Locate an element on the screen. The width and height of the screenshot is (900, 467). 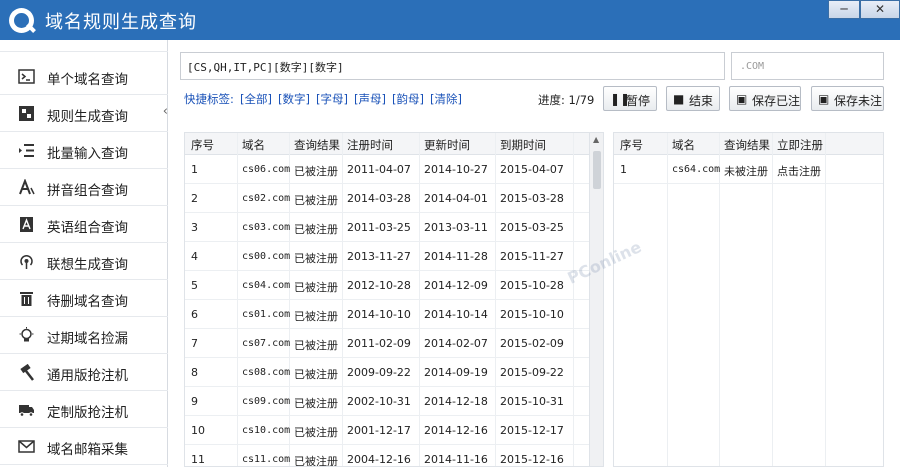
quick-tag-initial: [声母] is located at coordinates (370, 99).